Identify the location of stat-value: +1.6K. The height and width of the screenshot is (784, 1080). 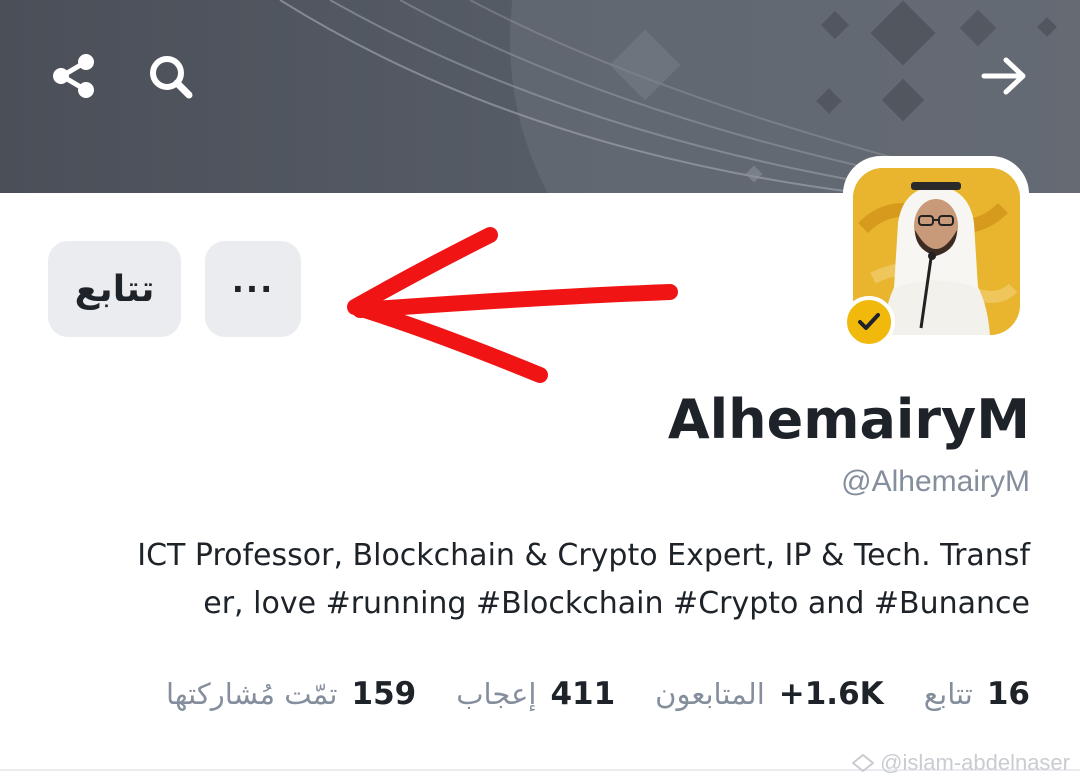
(831, 694).